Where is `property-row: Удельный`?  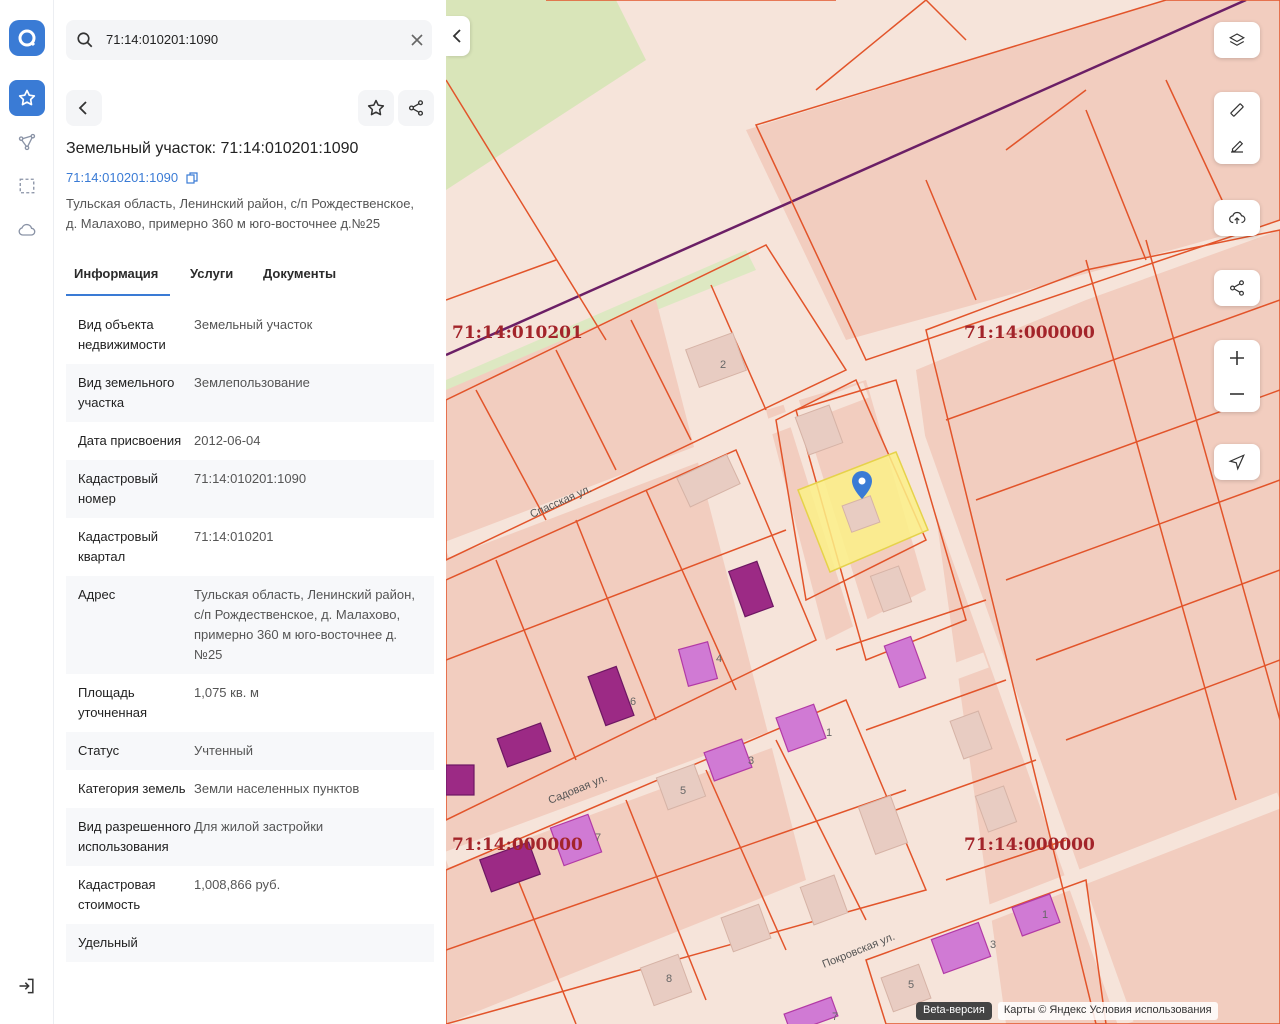 property-row: Удельный is located at coordinates (250, 943).